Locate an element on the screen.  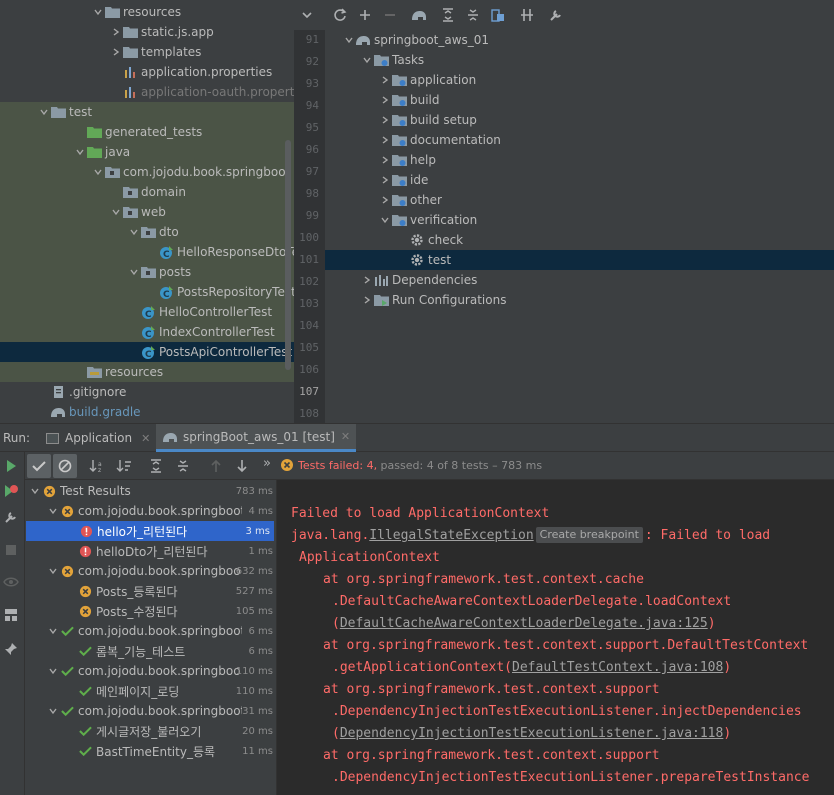
show-passed-toggle is located at coordinates (39, 466).